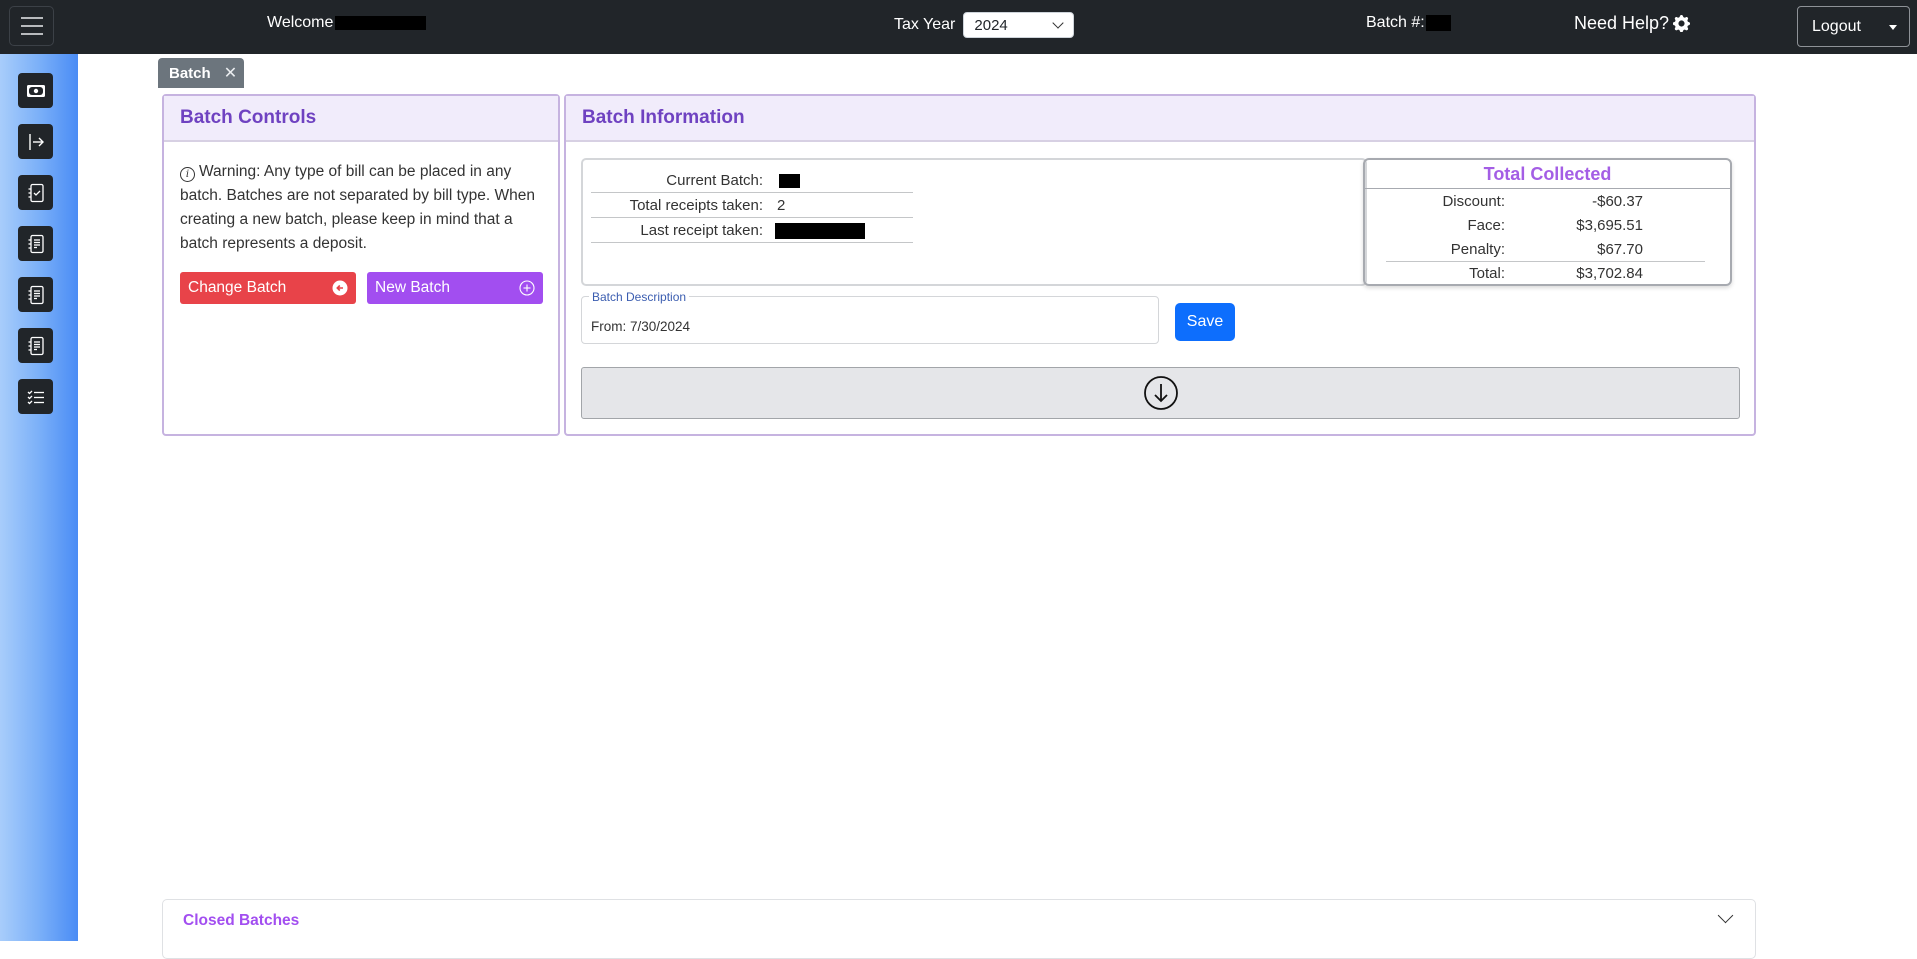  Describe the element at coordinates (1682, 23) in the screenshot. I see `gear-icon` at that location.